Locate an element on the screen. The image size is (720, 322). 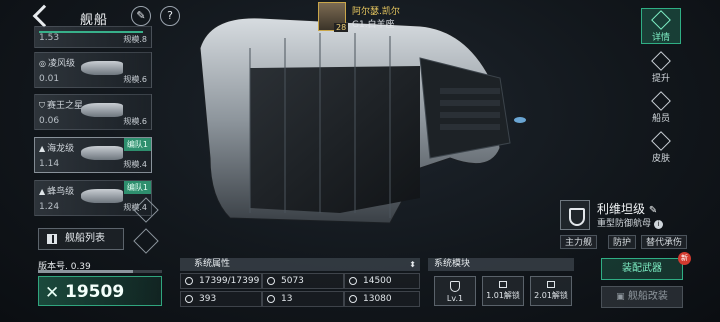
fleet-list-label: 舰船列表 is located at coordinates (85, 238).